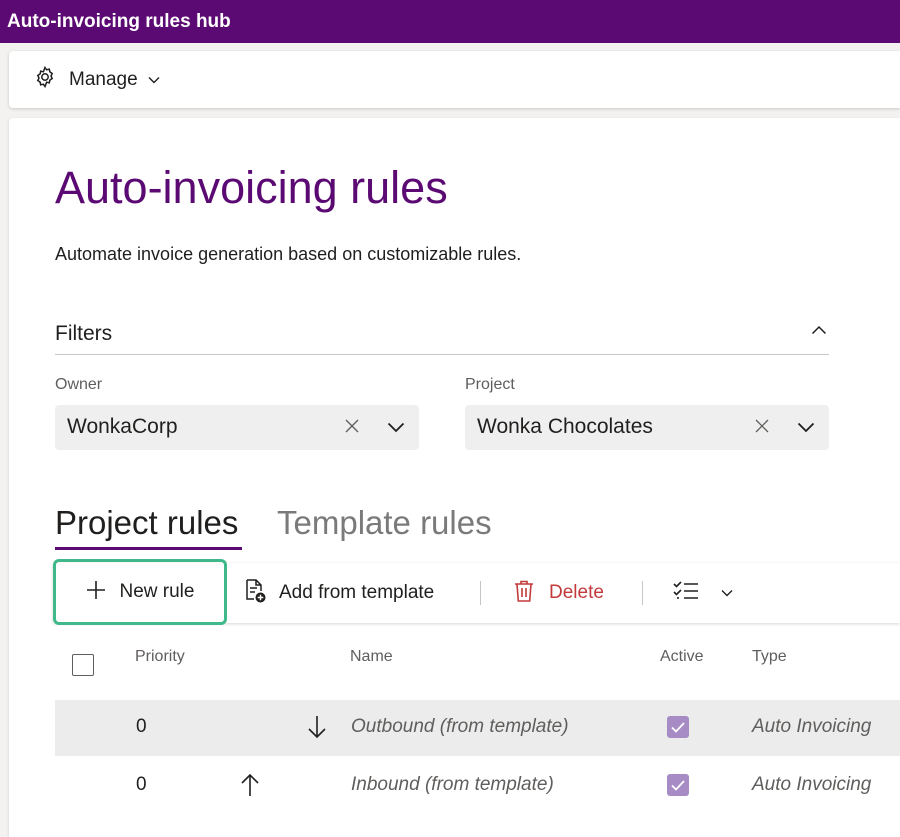 The height and width of the screenshot is (837, 900). I want to click on project-label: Project, so click(490, 384).